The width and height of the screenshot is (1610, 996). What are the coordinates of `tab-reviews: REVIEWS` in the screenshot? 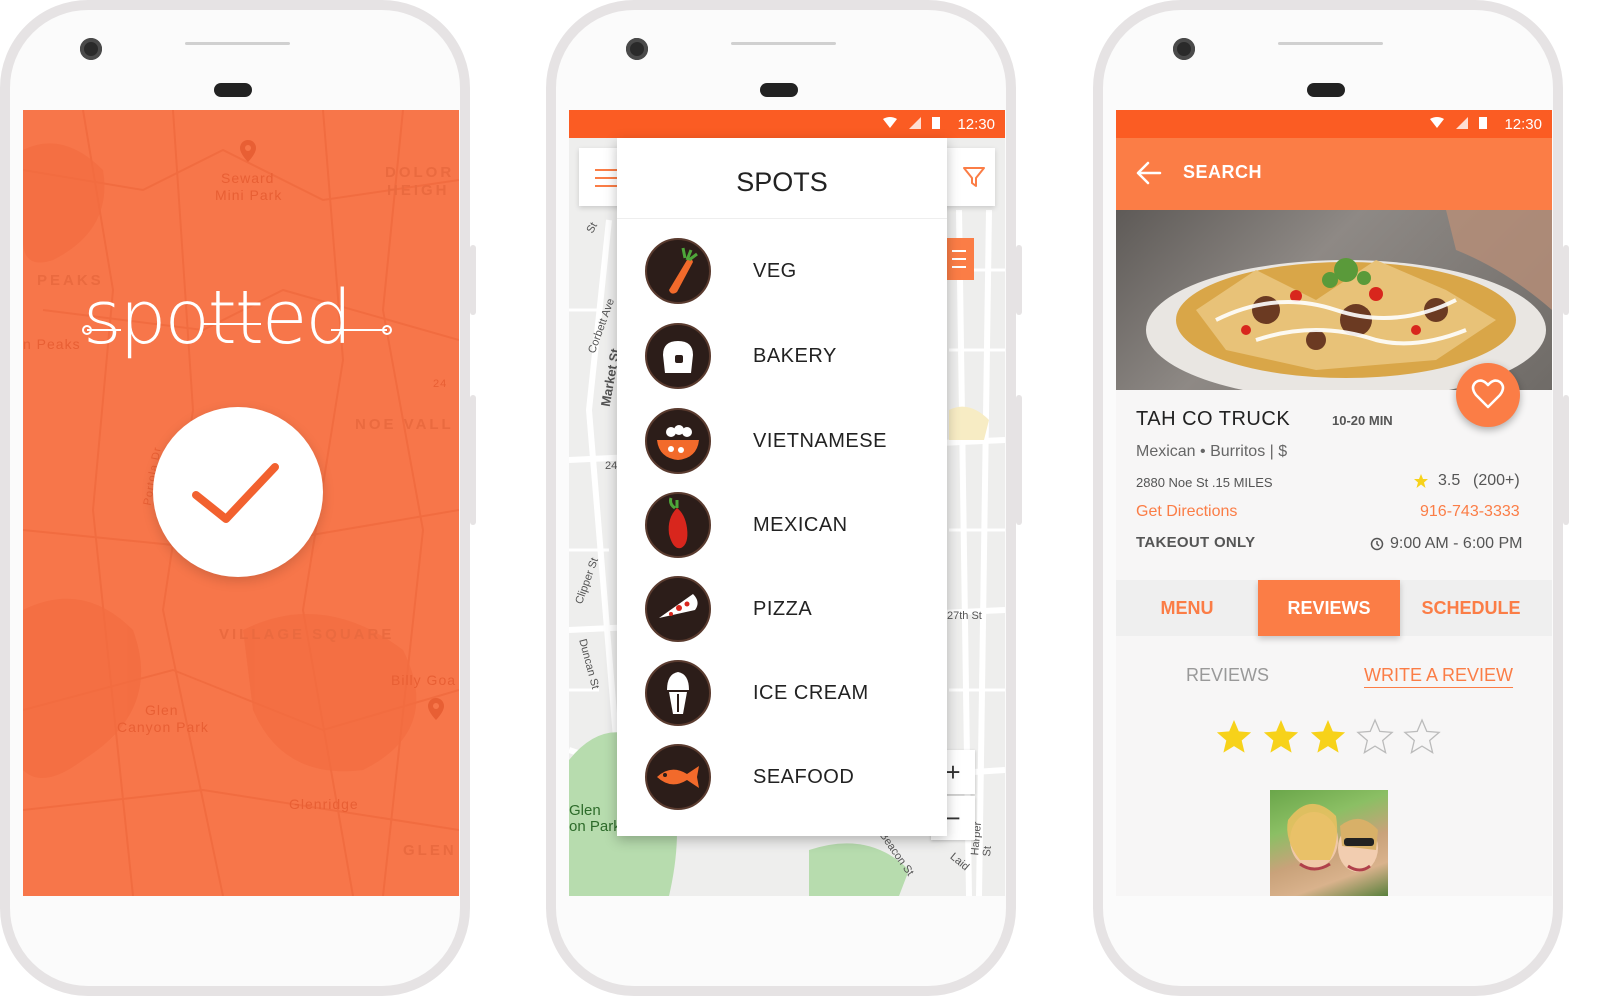 It's located at (1329, 608).